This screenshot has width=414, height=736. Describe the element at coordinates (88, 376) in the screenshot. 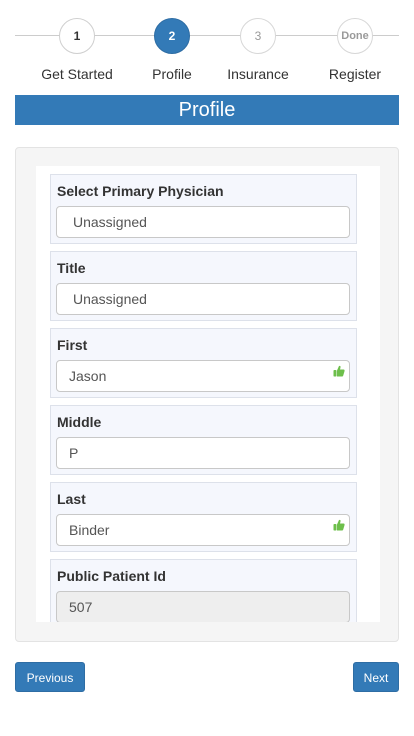

I see `first-name-value: Jason` at that location.